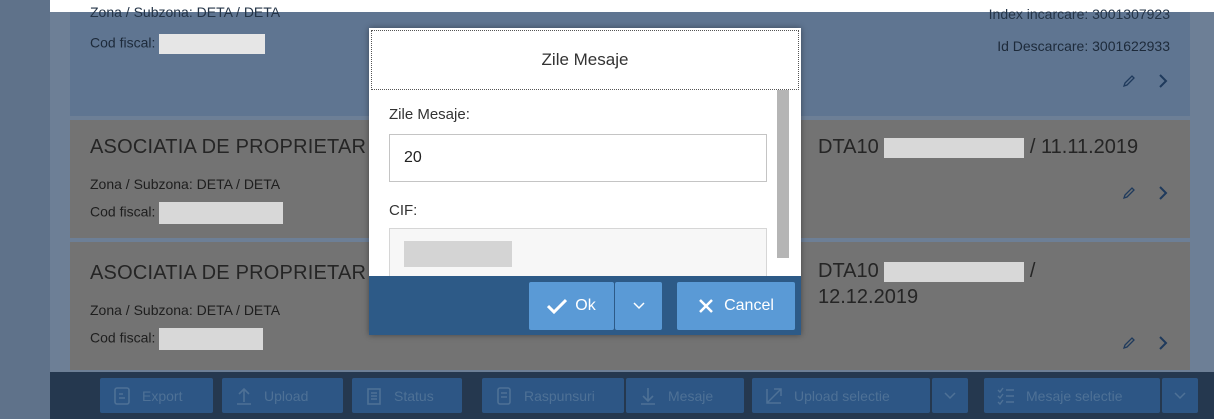 This screenshot has height=419, width=1214. I want to click on mesaje-selectie-dropdown, so click(1180, 395).